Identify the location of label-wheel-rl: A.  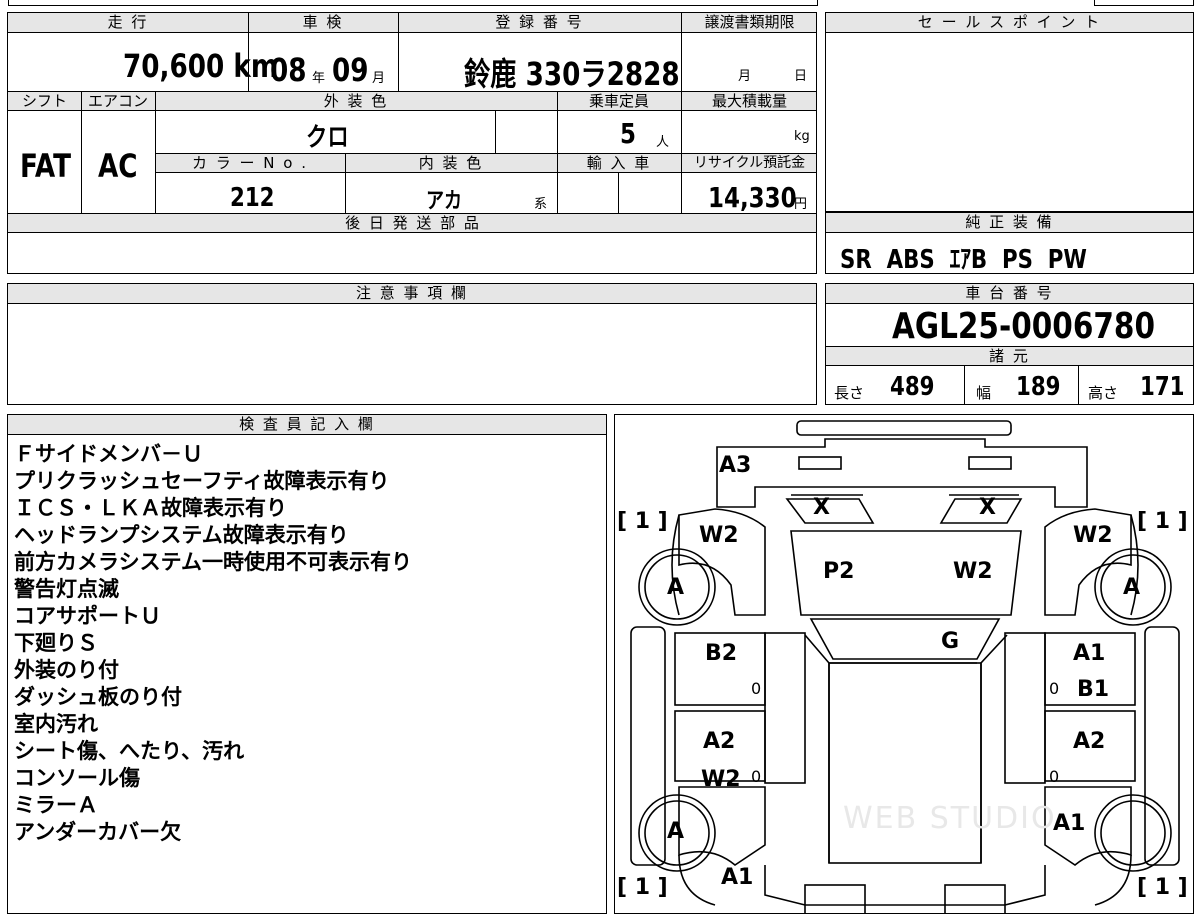
(676, 831).